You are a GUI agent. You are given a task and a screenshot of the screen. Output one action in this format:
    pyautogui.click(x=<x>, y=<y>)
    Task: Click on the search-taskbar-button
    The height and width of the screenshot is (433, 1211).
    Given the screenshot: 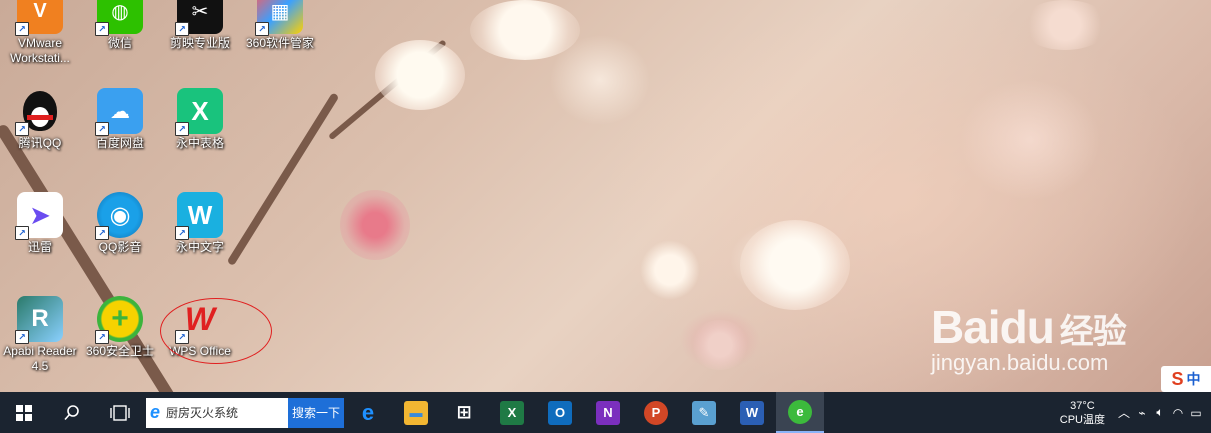 What is the action you would take?
    pyautogui.click(x=72, y=412)
    